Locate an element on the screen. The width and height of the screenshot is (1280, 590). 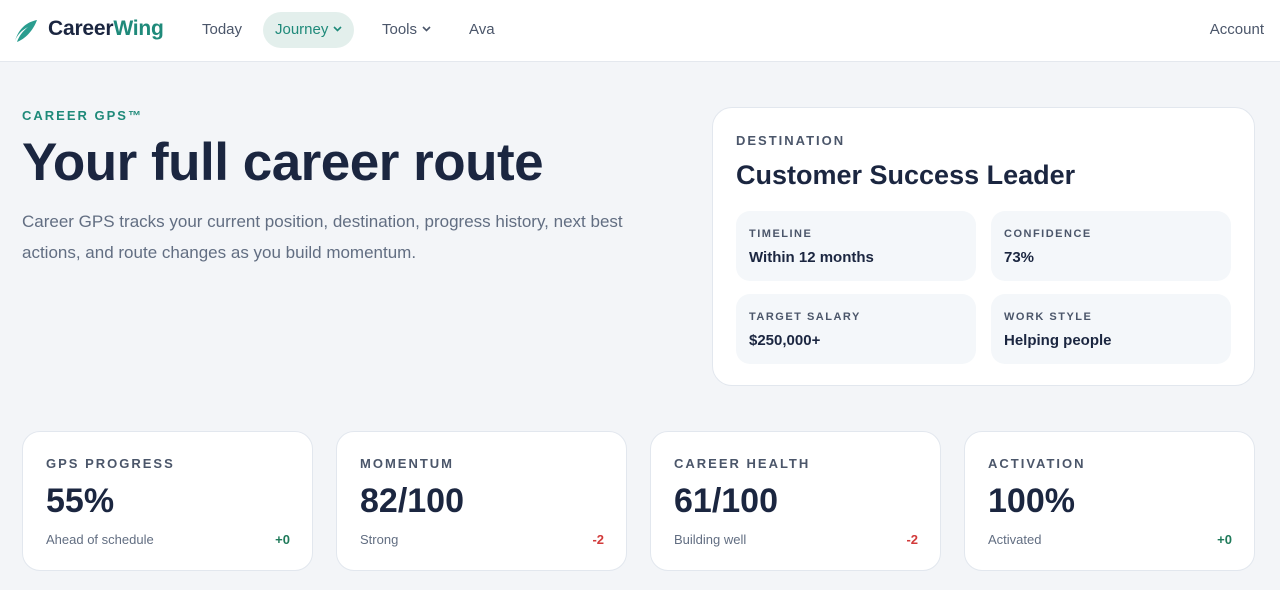
stat-label: GPS PROGRESS is located at coordinates (110, 463).